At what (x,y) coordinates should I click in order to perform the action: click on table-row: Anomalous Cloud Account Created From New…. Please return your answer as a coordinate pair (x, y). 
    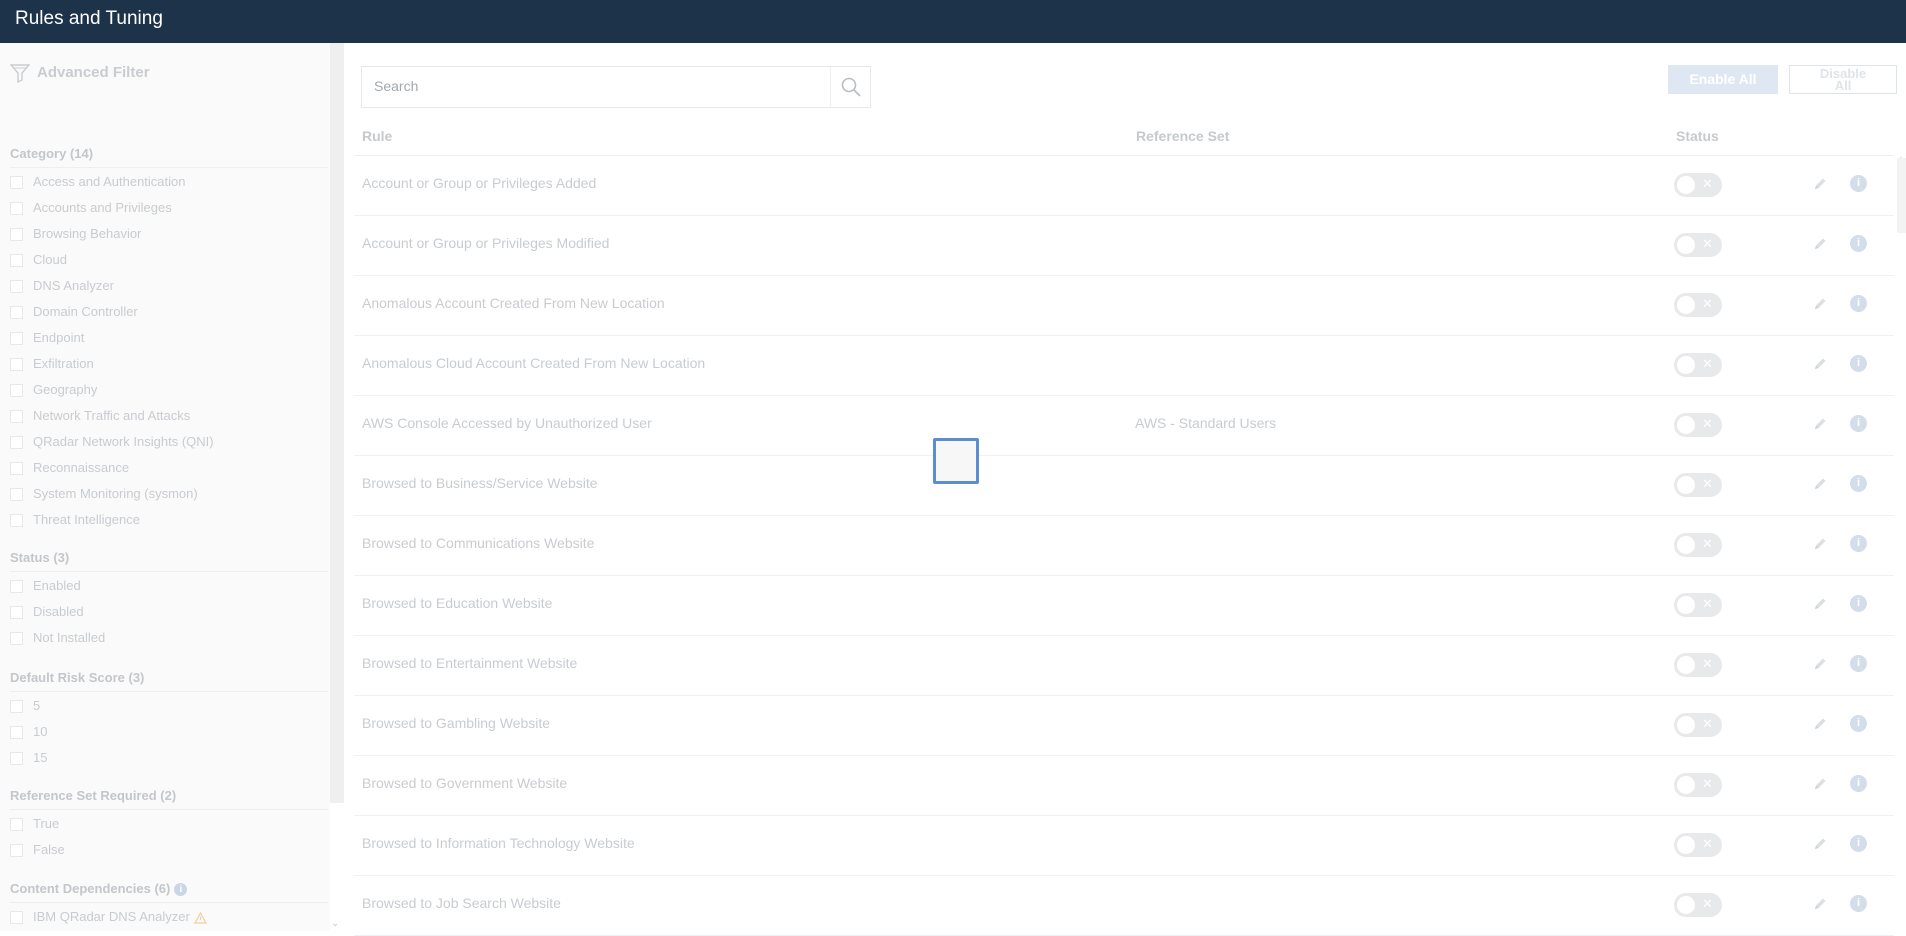
    Looking at the image, I should click on (1124, 365).